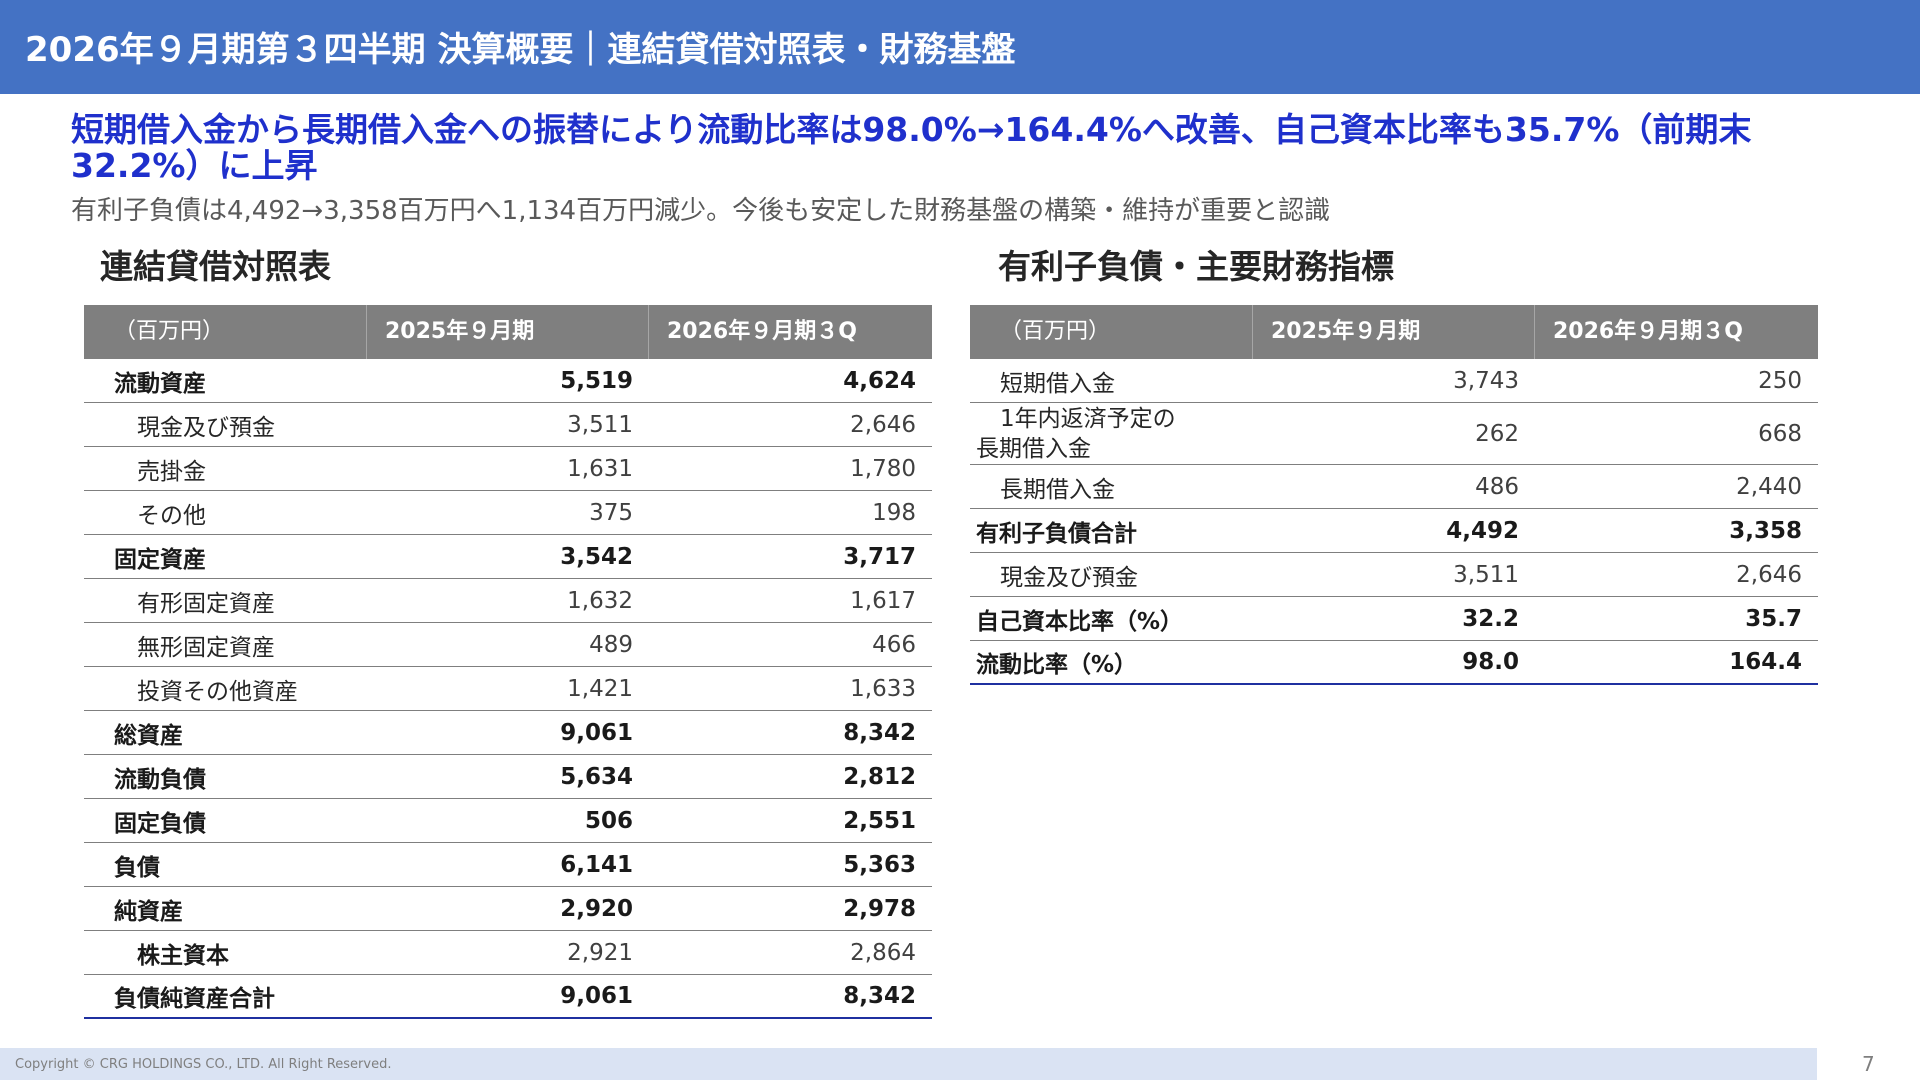  Describe the element at coordinates (879, 556) in the screenshot. I see `value-2026: 3,717` at that location.